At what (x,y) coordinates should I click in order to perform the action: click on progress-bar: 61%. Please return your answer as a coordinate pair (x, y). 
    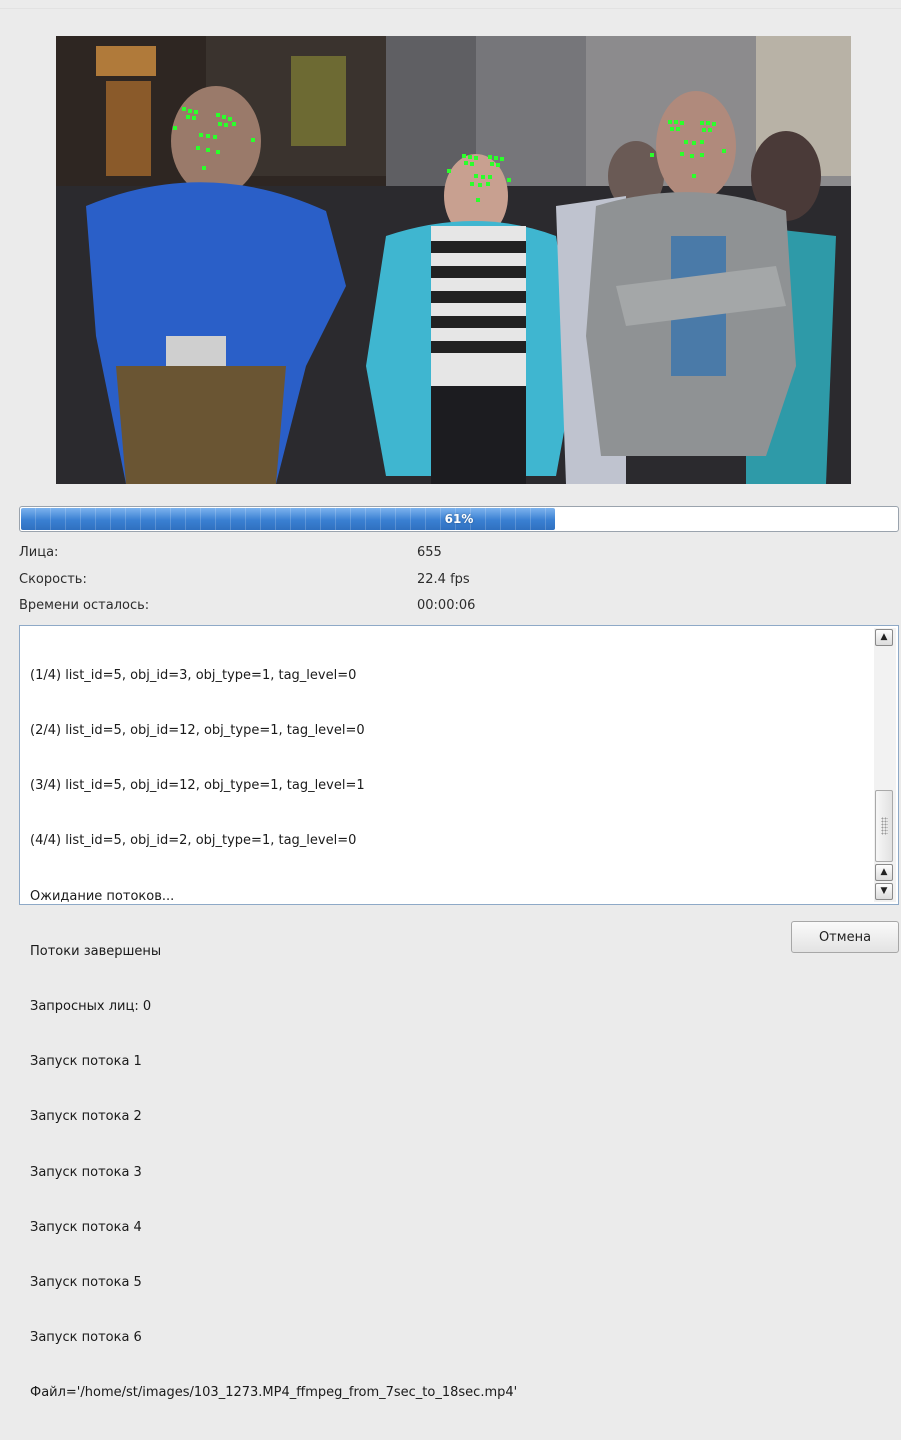
    Looking at the image, I should click on (459, 519).